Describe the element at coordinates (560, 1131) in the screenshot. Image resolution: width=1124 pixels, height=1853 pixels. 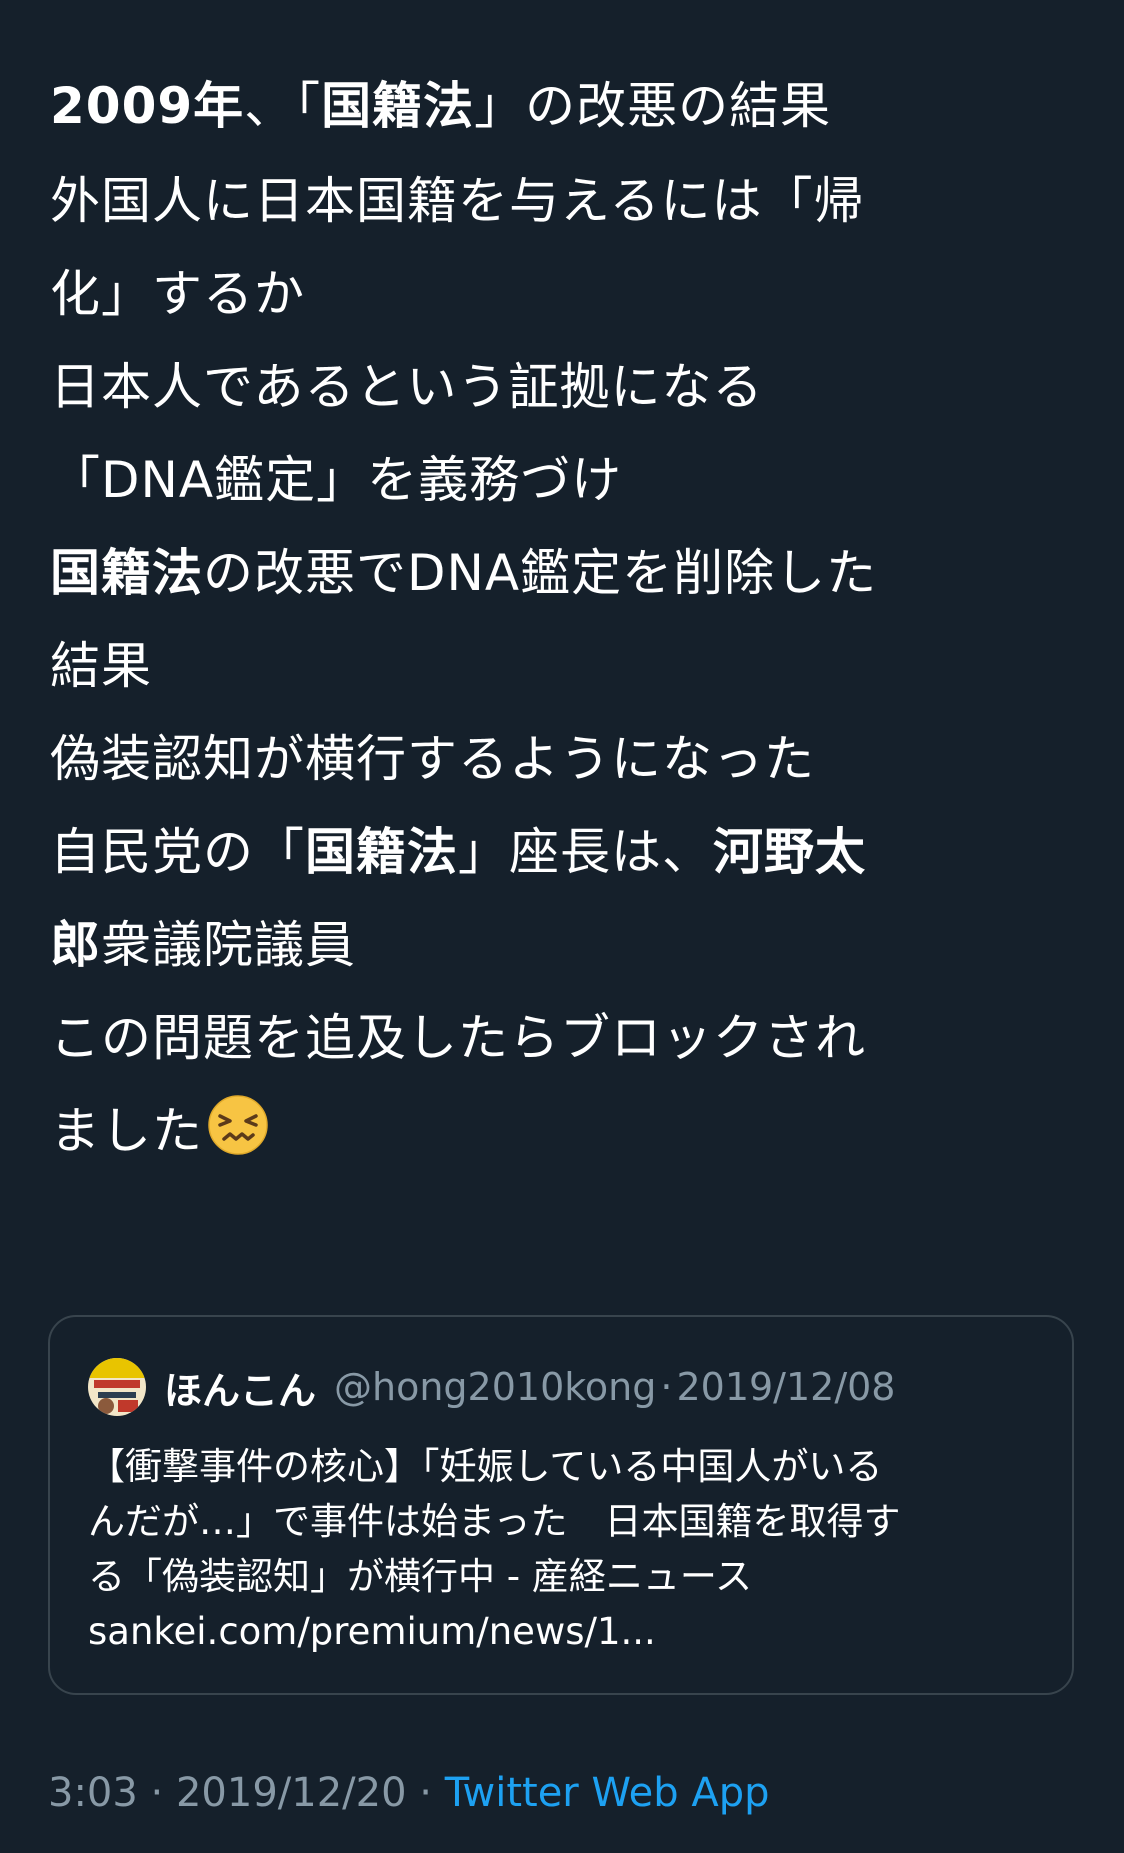
I see `text-line: ました` at that location.